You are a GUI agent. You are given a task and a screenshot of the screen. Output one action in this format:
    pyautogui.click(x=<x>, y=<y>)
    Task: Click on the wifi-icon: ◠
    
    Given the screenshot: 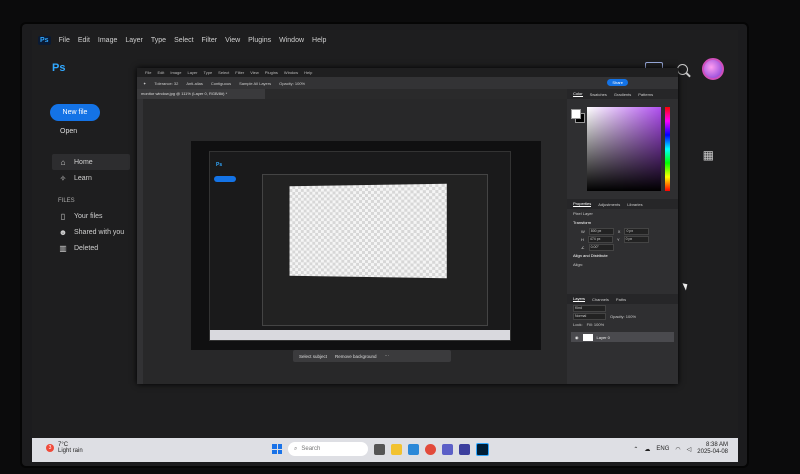 What is the action you would take?
    pyautogui.click(x=677, y=449)
    